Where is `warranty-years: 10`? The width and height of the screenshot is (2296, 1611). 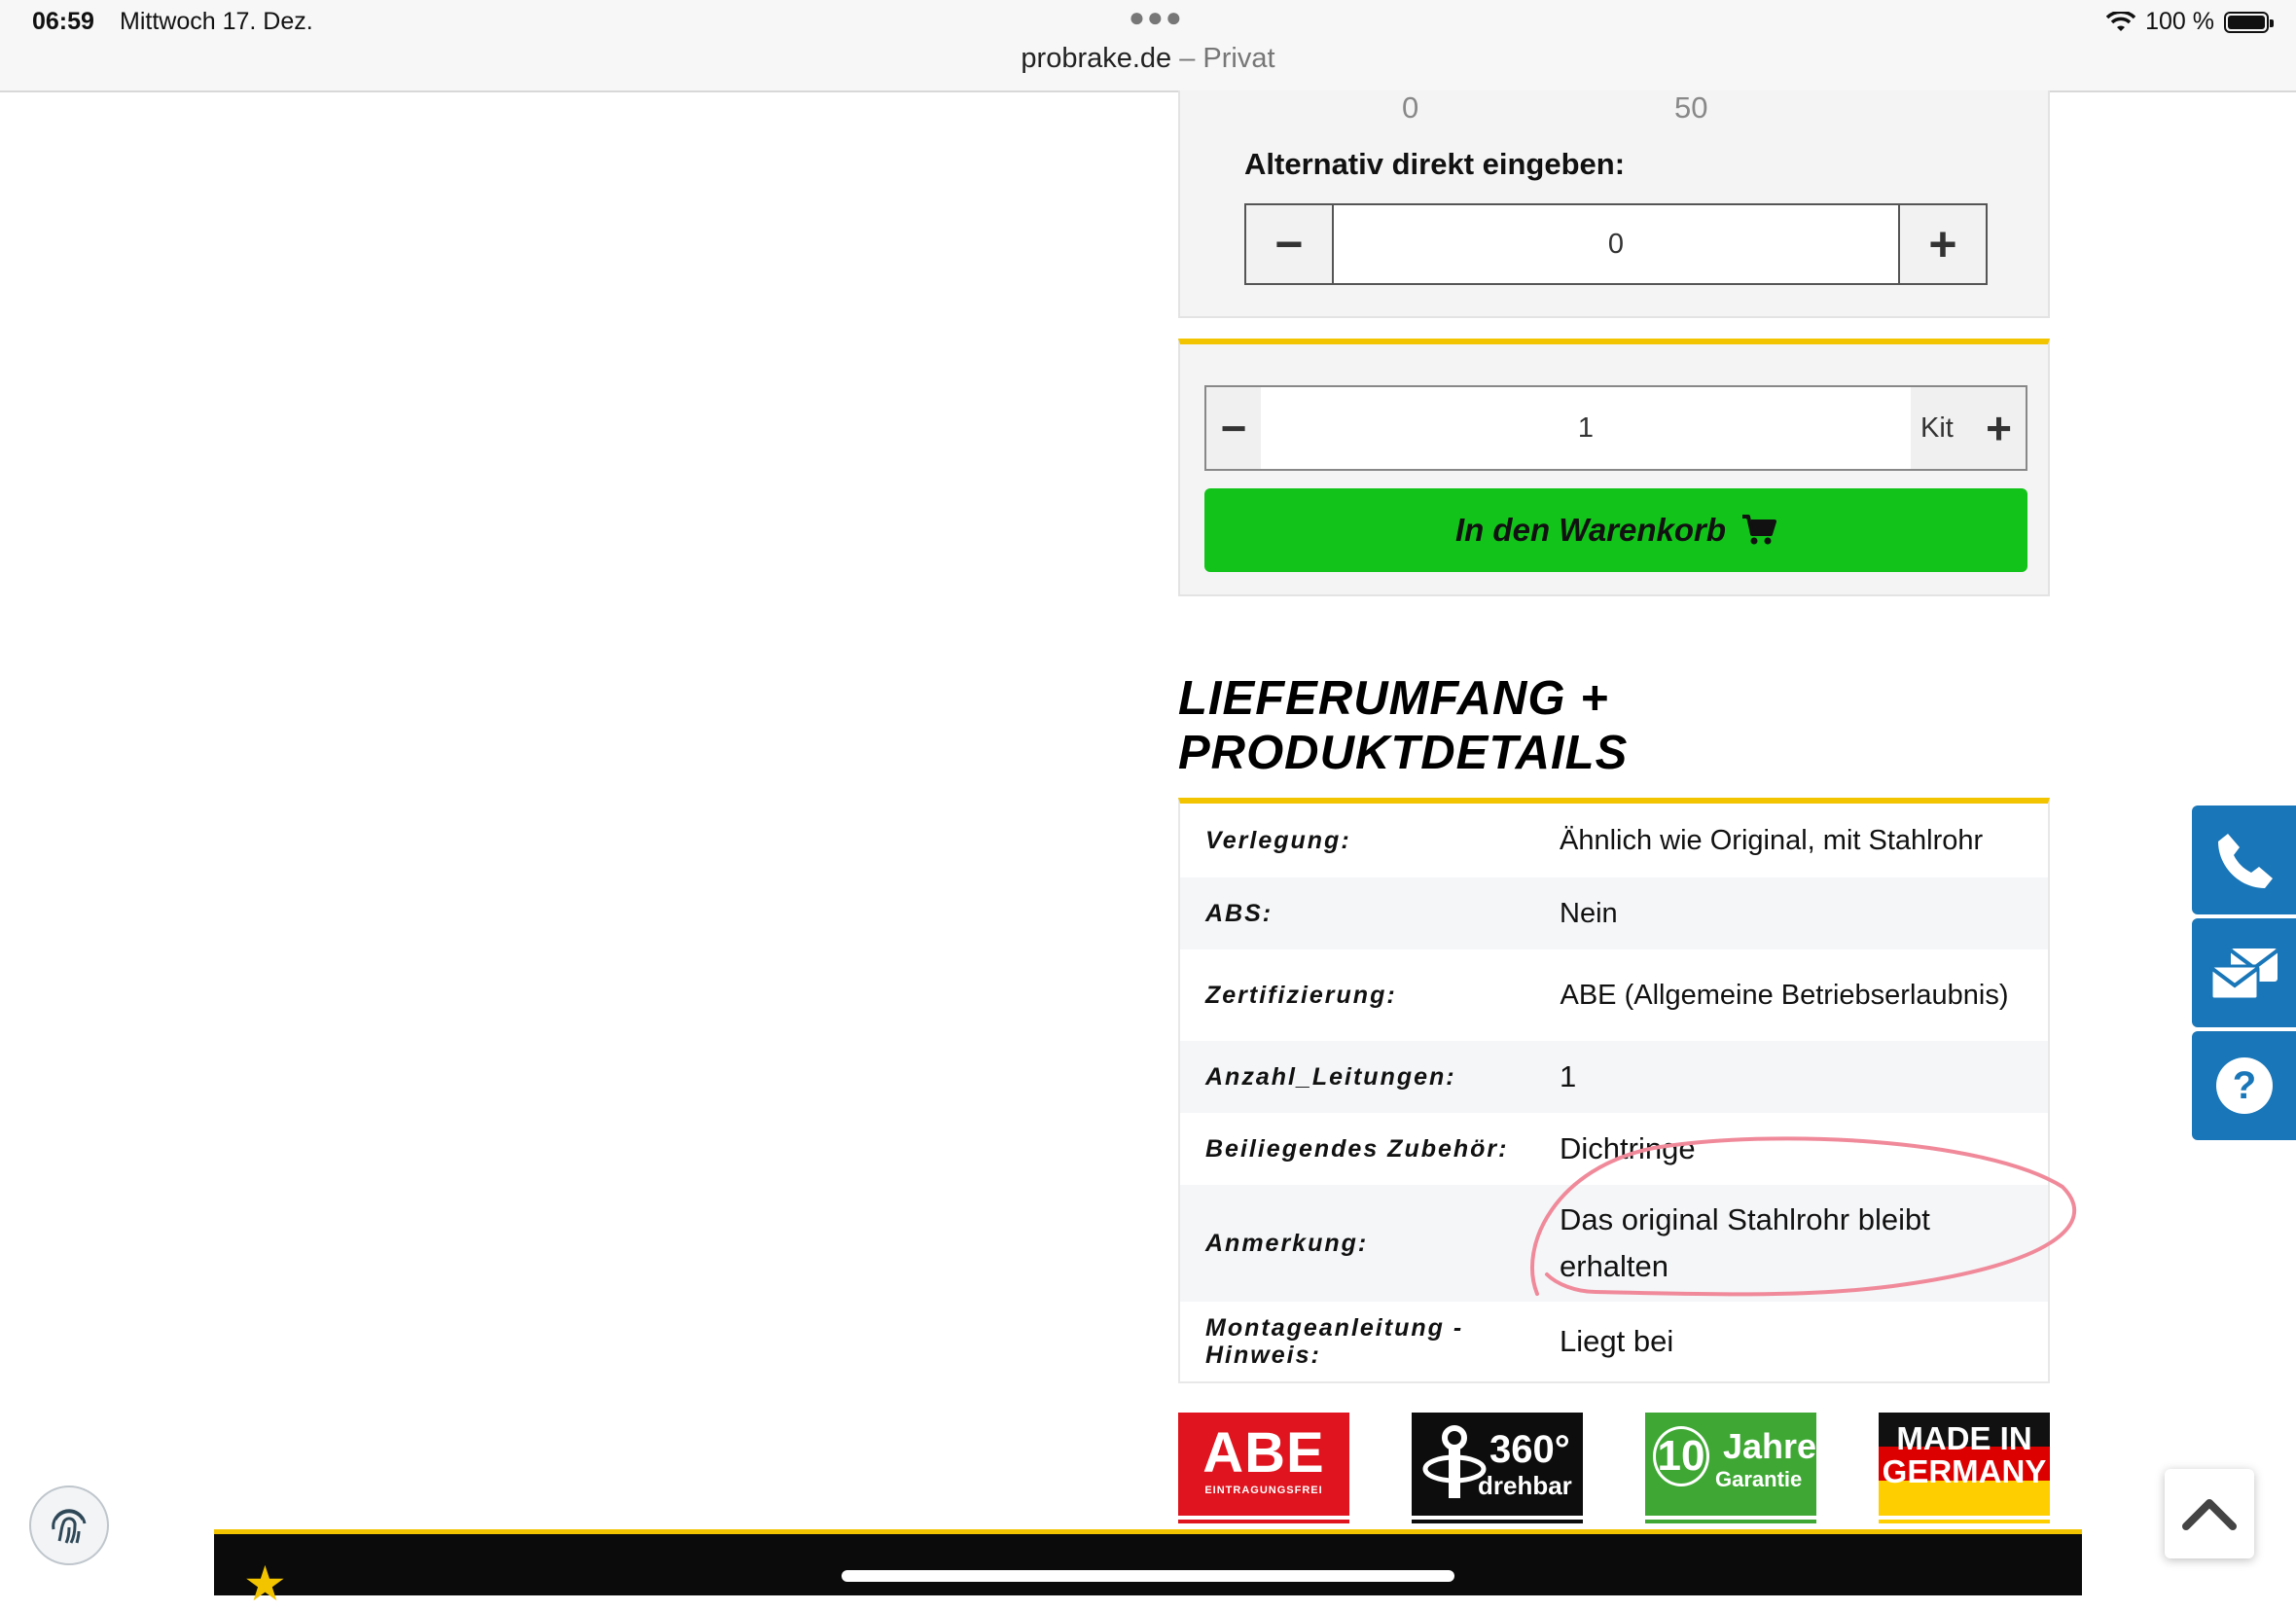 warranty-years: 10 is located at coordinates (1681, 1456).